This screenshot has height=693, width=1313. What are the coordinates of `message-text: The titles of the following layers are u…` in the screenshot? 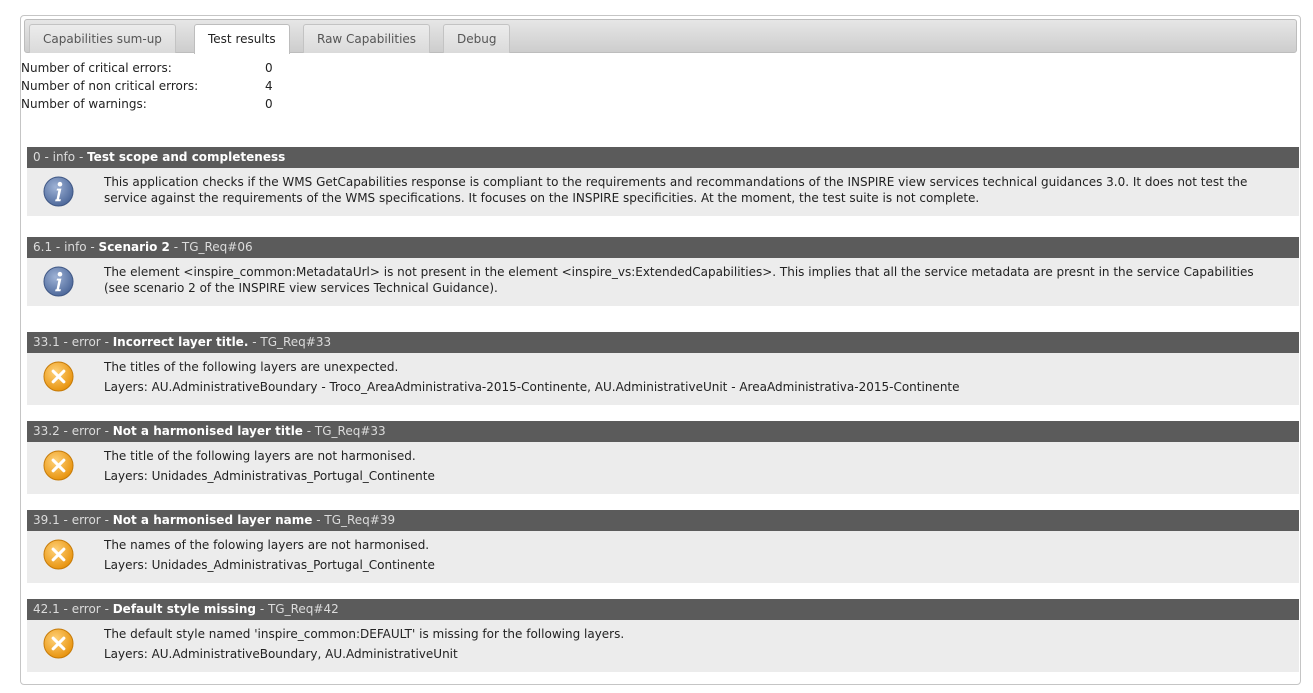 It's located at (691, 379).